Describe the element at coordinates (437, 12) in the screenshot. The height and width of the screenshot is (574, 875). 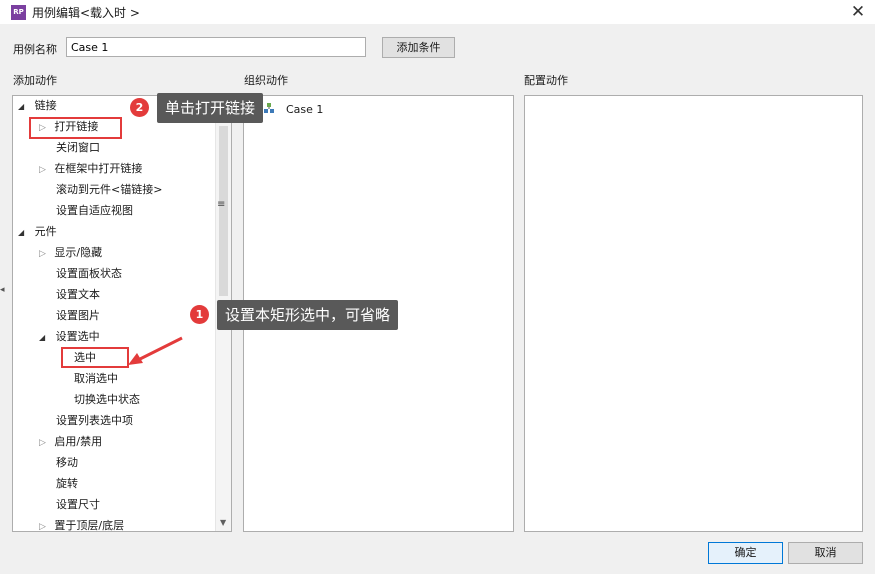
I see `title-bar: RP 用例编辑<载入时 > ✕` at that location.